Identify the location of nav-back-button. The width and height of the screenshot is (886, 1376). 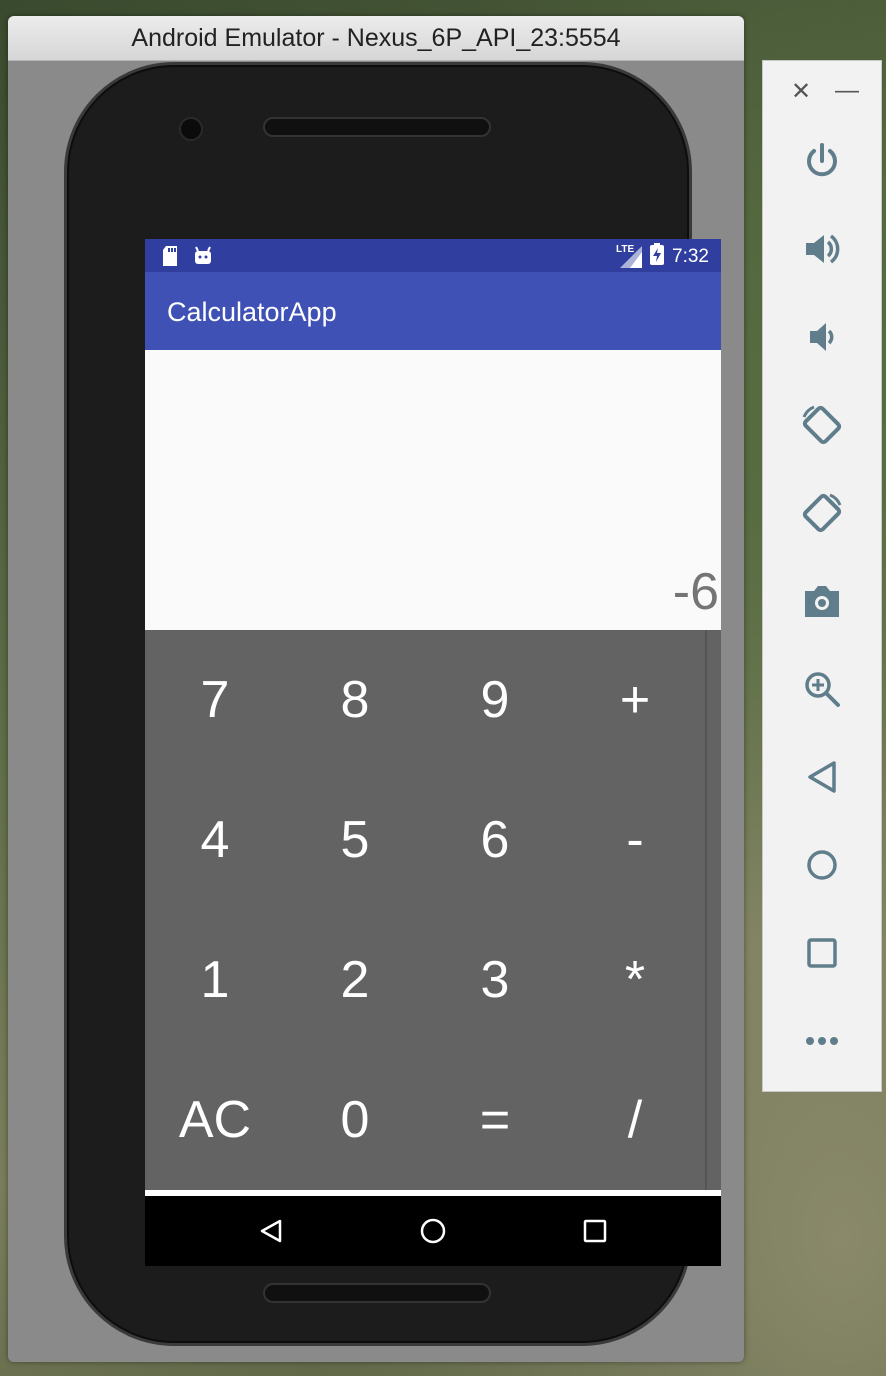
(271, 1231).